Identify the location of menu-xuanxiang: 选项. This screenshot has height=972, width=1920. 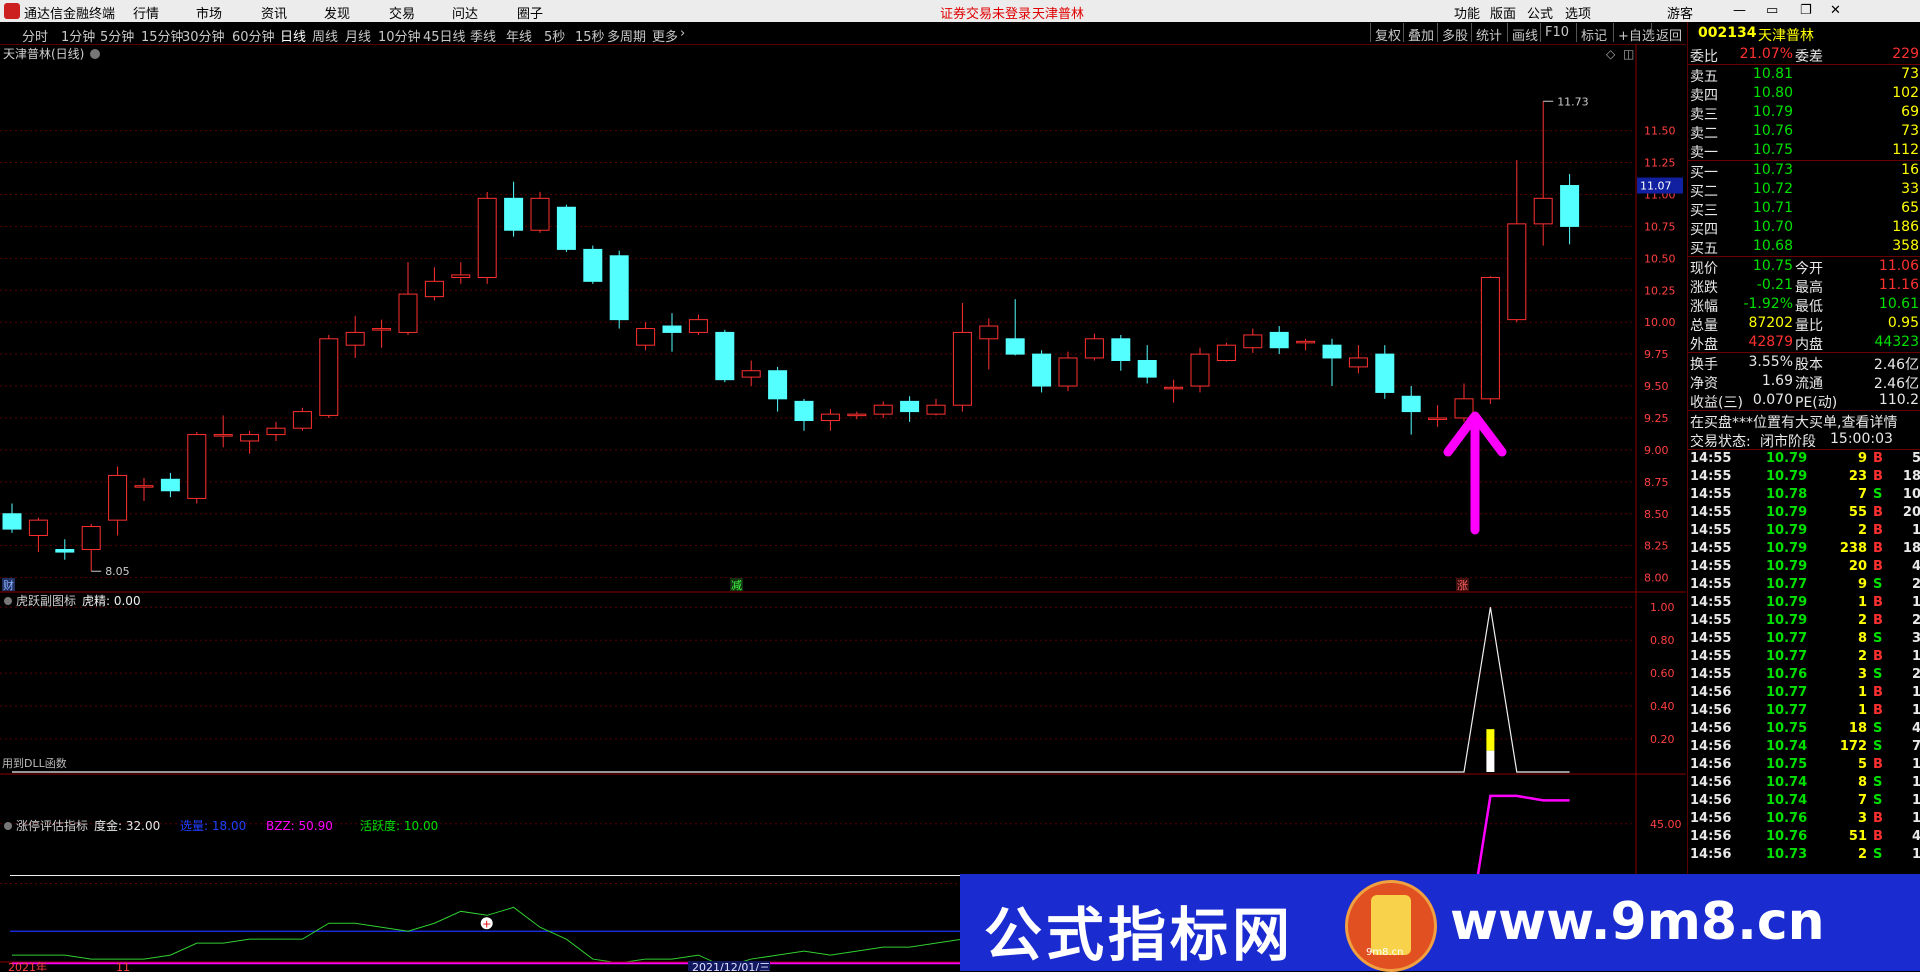
(1578, 12).